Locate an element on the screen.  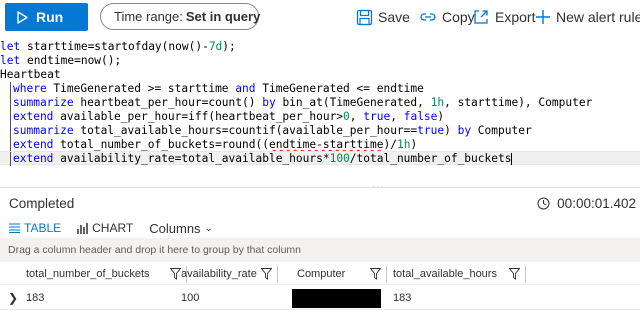
tab-table: TABLE is located at coordinates (35, 228).